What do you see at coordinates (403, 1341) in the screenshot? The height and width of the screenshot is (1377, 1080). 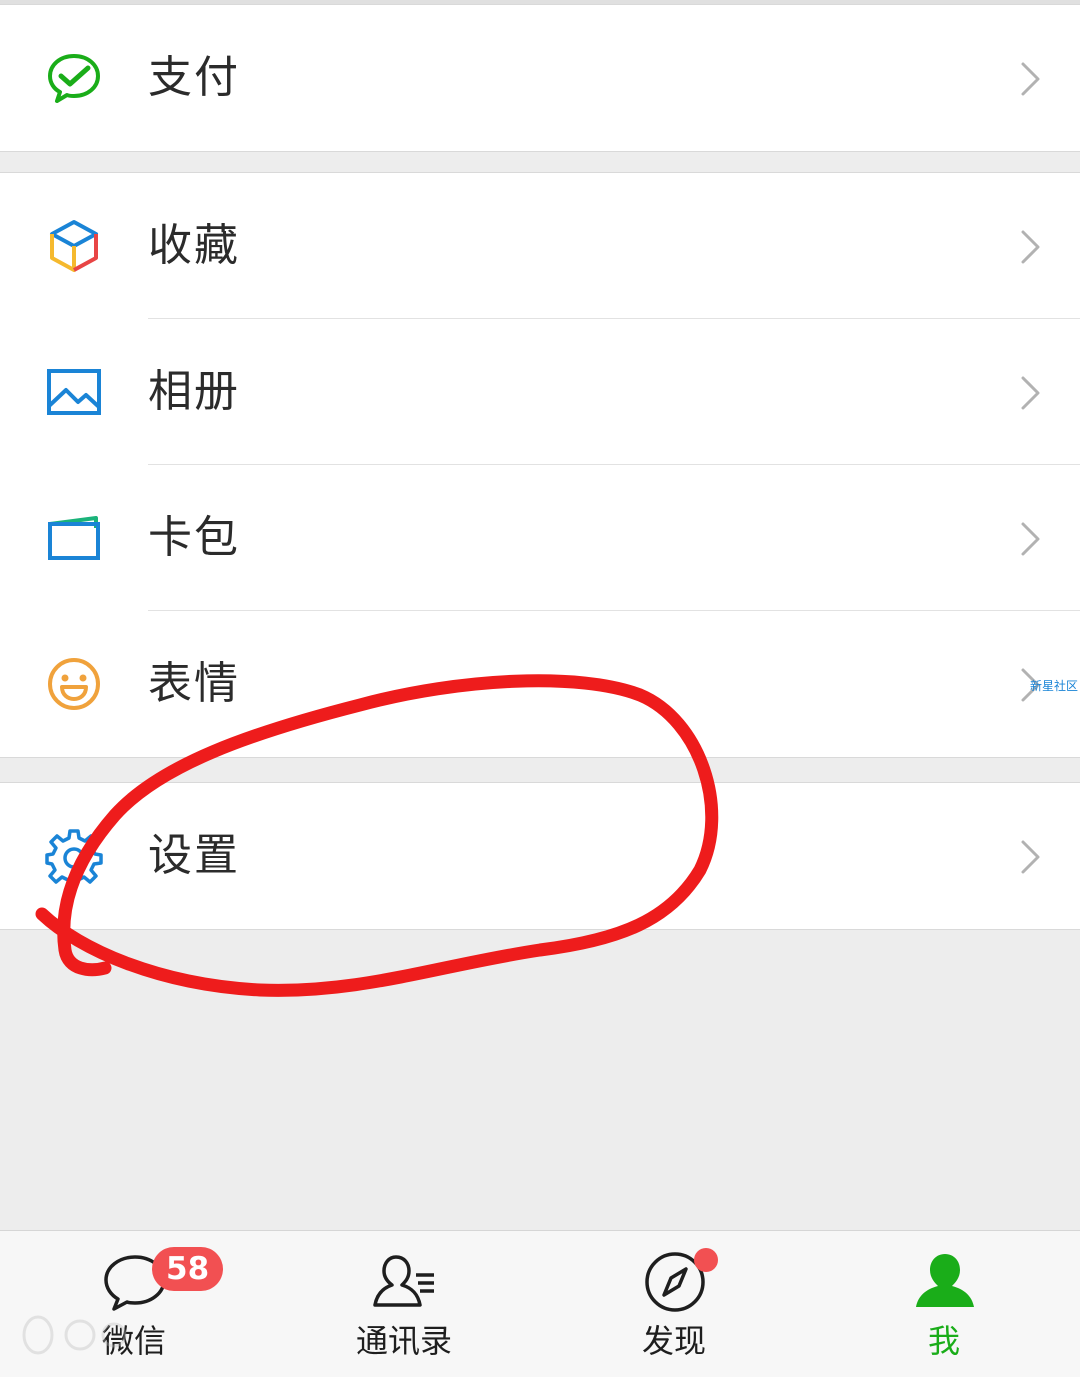 I see `nav-label-contacts: 通讯录` at bounding box center [403, 1341].